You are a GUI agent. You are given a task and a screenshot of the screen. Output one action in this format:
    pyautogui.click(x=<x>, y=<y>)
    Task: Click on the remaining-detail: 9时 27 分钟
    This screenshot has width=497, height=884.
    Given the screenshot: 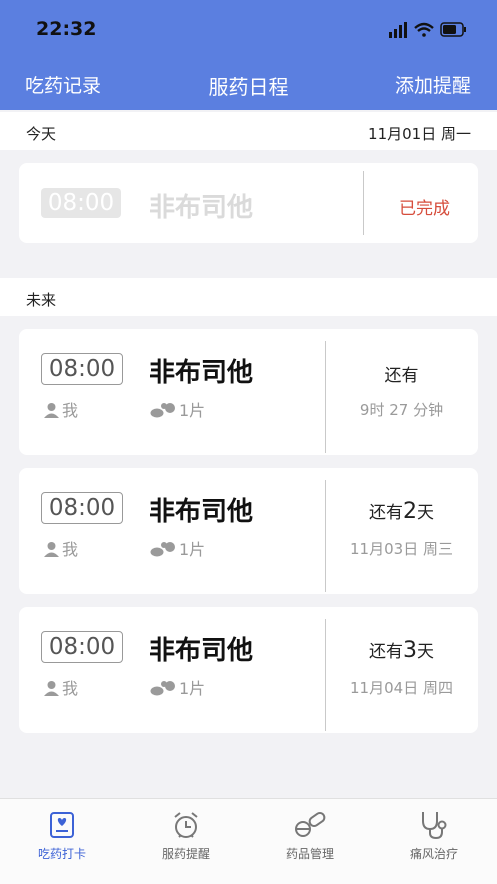 What is the action you would take?
    pyautogui.click(x=401, y=410)
    